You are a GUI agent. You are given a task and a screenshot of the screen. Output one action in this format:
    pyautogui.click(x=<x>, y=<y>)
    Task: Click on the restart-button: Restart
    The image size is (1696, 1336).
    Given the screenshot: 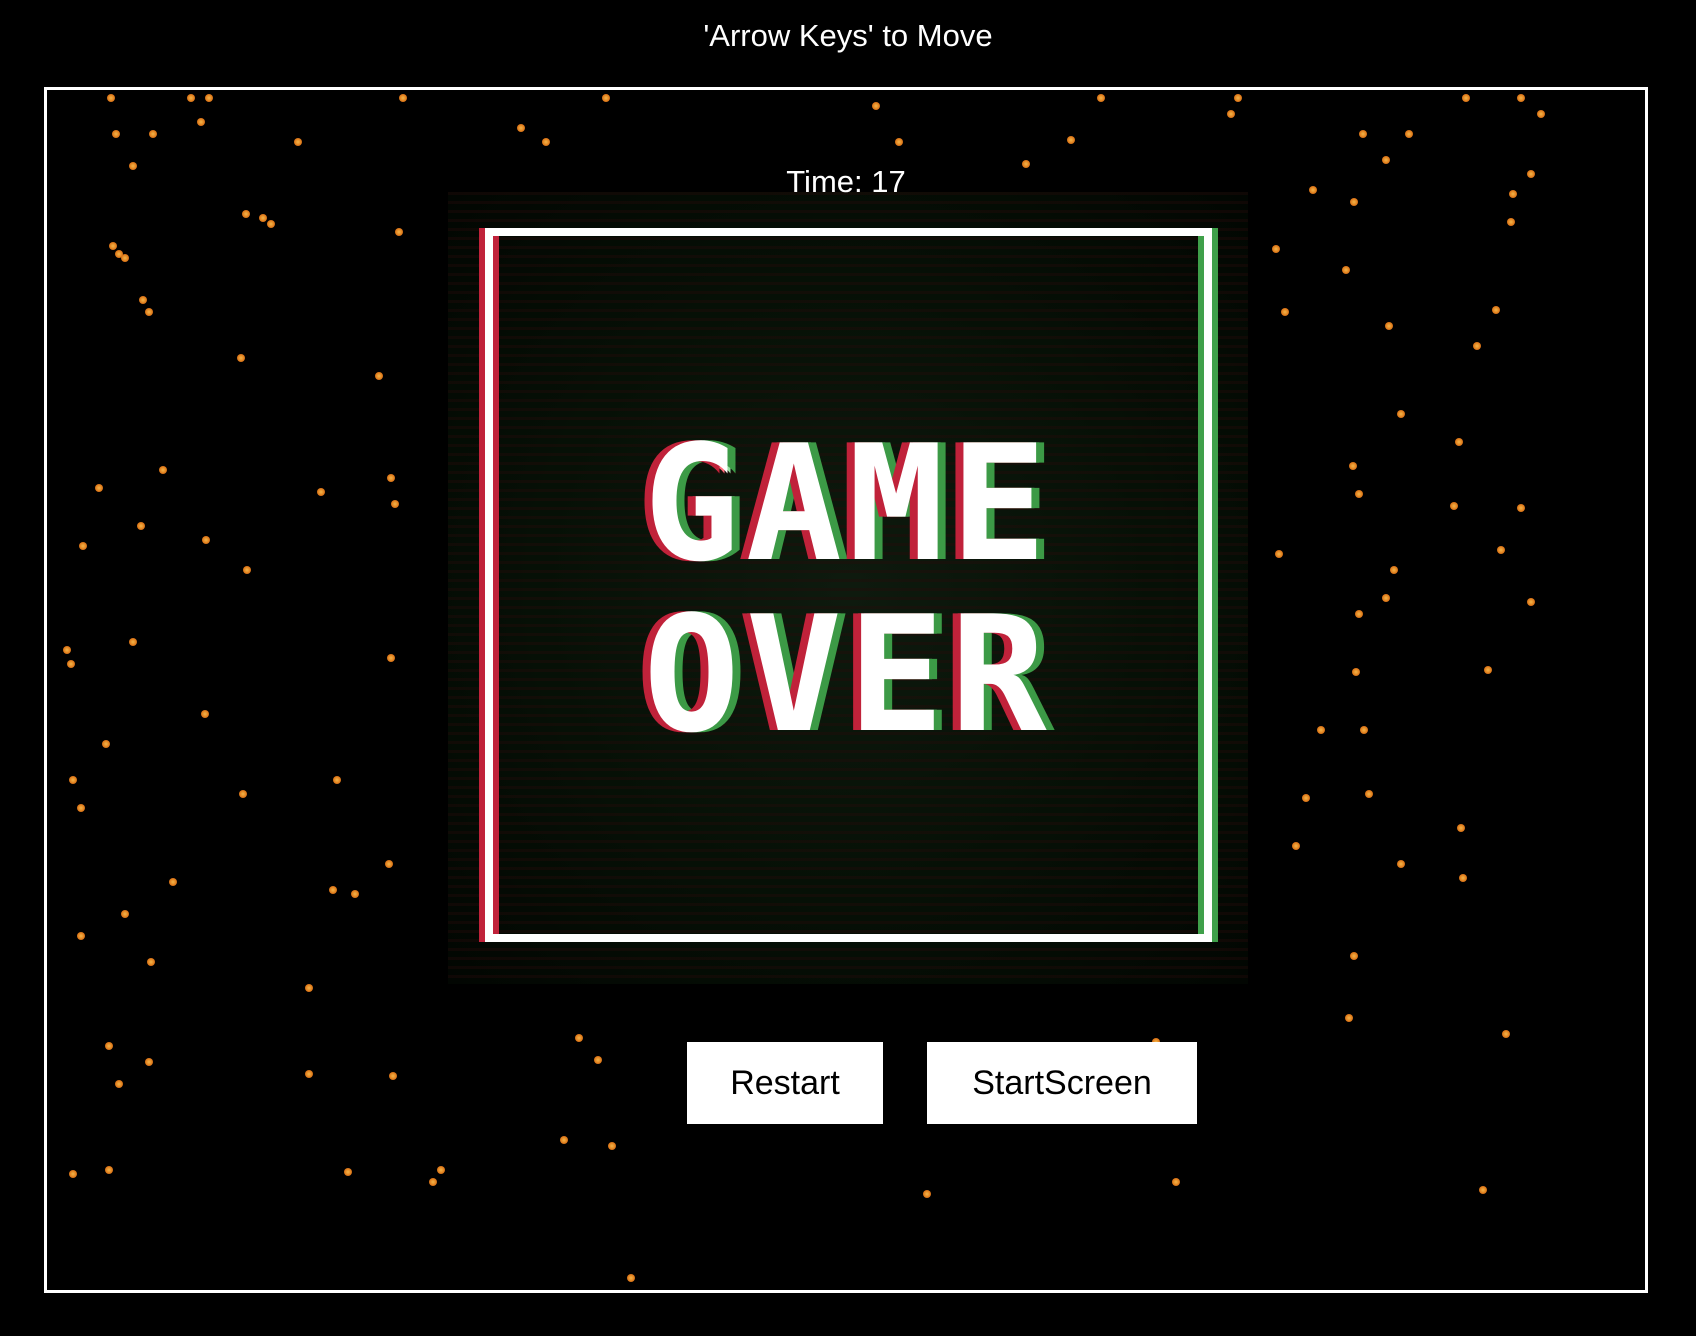 What is the action you would take?
    pyautogui.click(x=785, y=1083)
    